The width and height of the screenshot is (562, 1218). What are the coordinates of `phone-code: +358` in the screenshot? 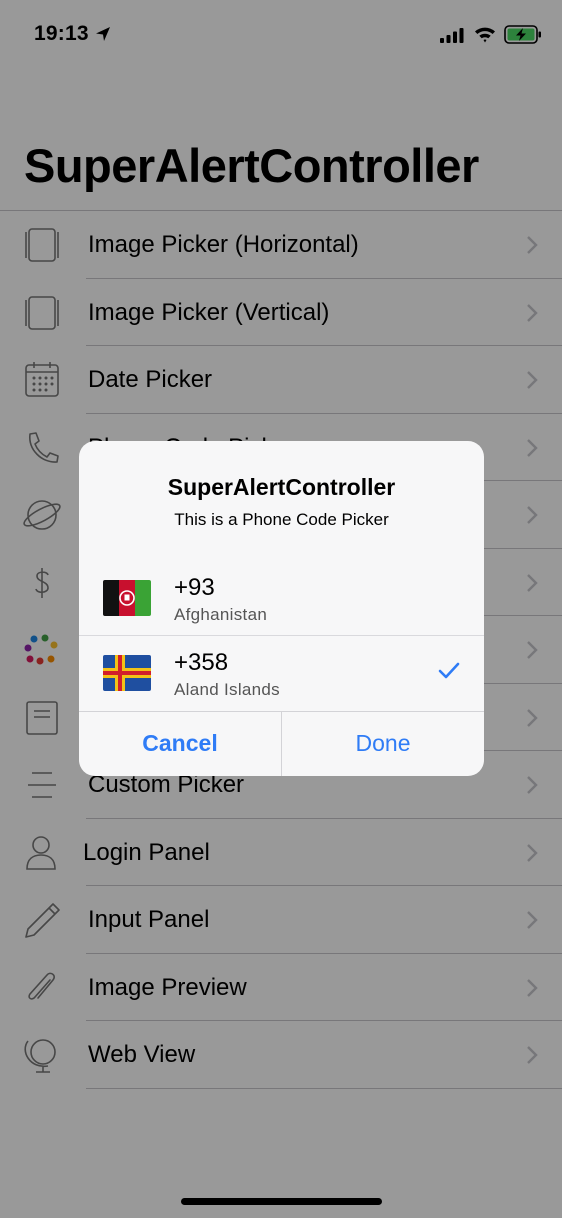 It's located at (201, 662).